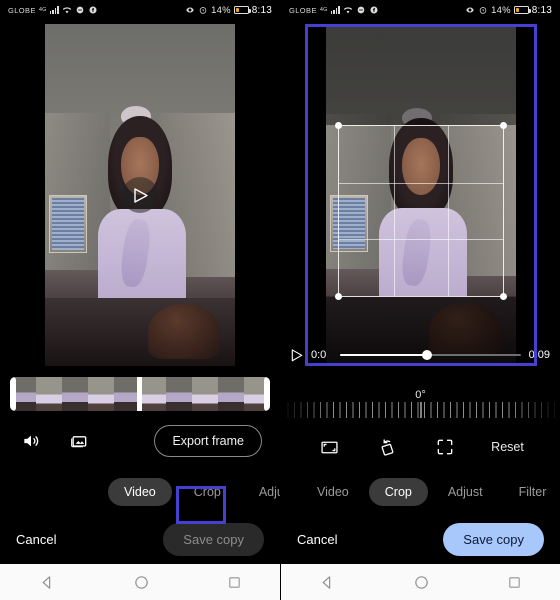  What do you see at coordinates (338, 296) in the screenshot?
I see `crop-handle-bottom-left` at bounding box center [338, 296].